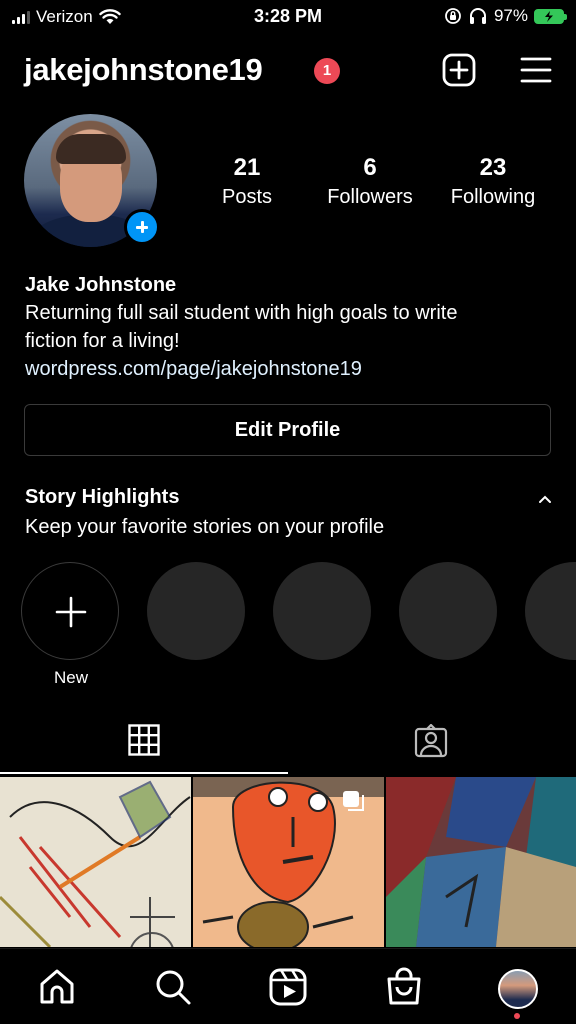 This screenshot has width=576, height=1024. I want to click on headphones-icon, so click(477, 16).